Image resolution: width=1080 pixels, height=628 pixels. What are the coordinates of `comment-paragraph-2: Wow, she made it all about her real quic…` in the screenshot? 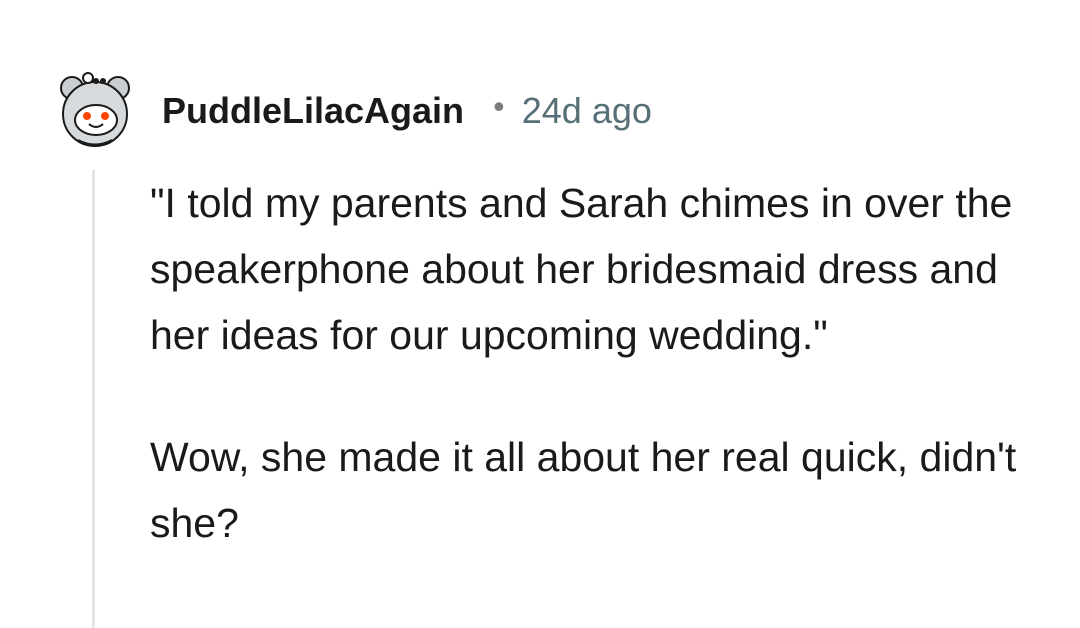 It's located at (583, 490).